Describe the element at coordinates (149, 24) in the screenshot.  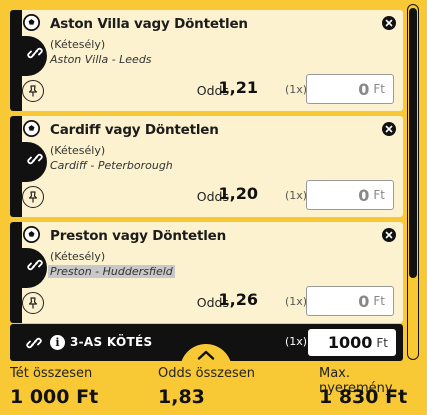
I see `bet-title: Aston Villa vagy Döntetlen` at that location.